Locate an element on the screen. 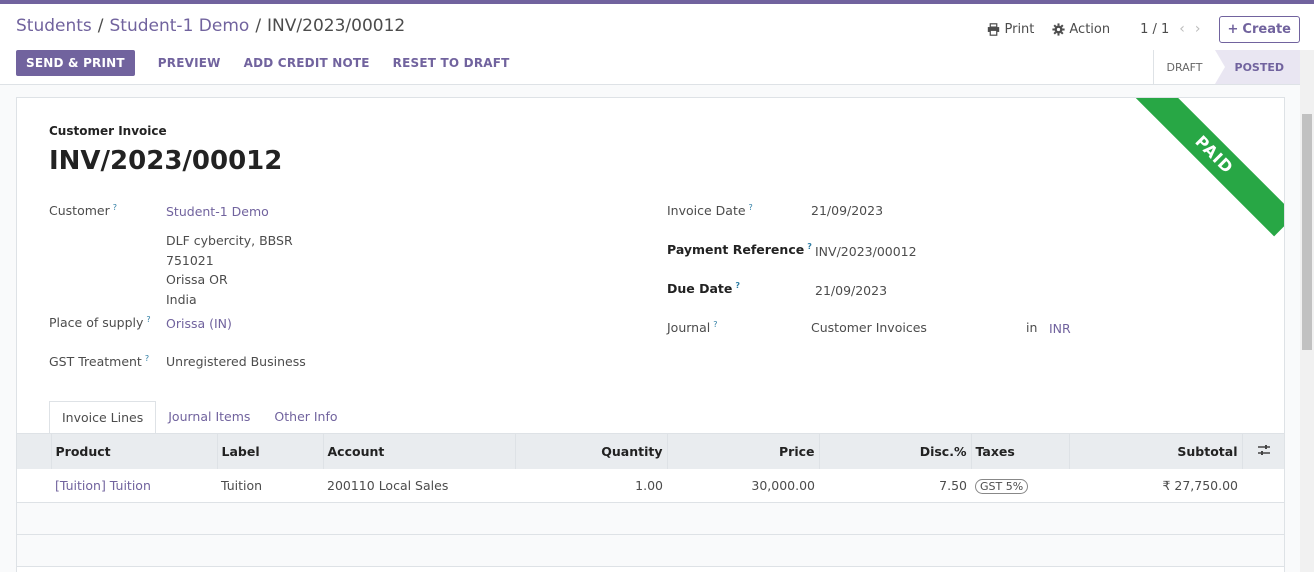 The height and width of the screenshot is (572, 1314). breadcrumb-current: INV/2023/00012 is located at coordinates (336, 26).